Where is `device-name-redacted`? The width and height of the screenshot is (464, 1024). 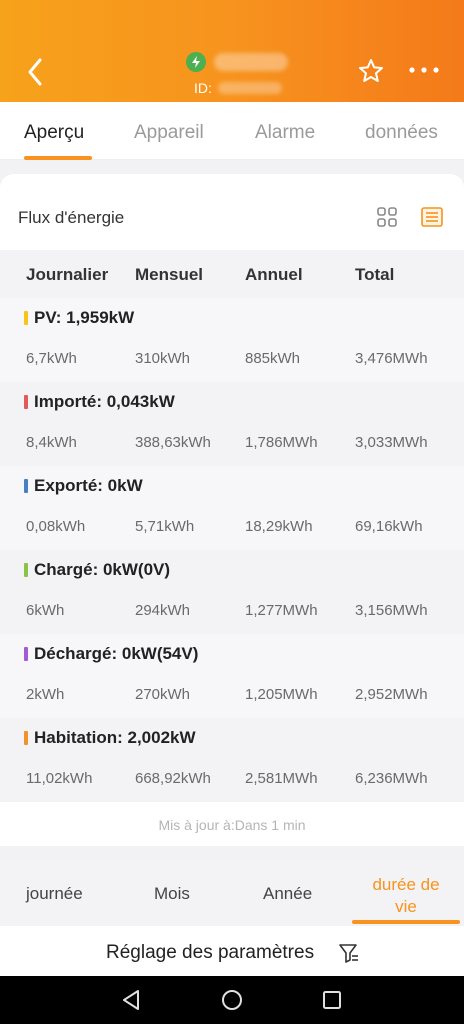
device-name-redacted is located at coordinates (251, 62).